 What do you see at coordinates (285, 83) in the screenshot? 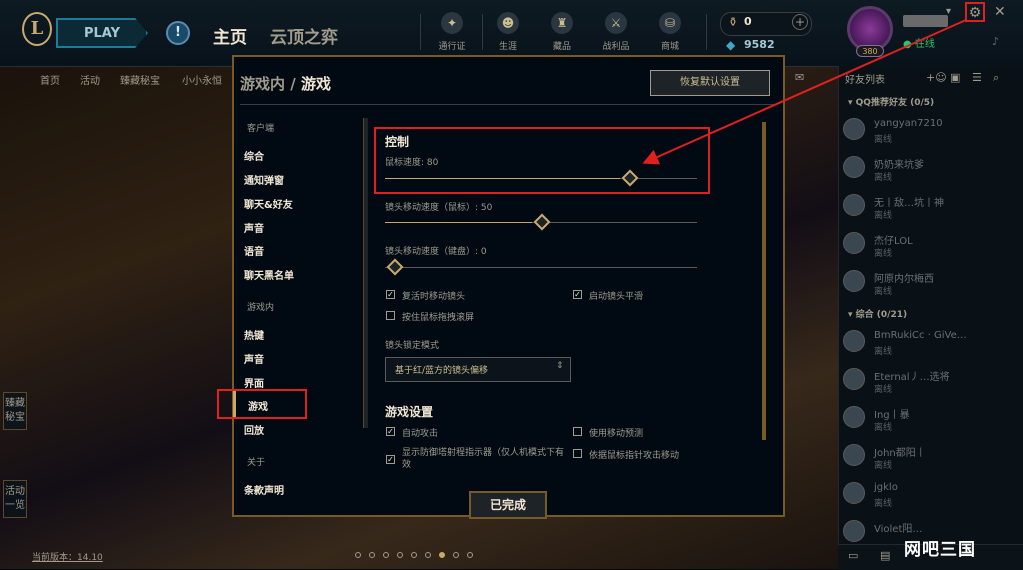
I see `breadcrumb: 游戏内 / 游戏` at bounding box center [285, 83].